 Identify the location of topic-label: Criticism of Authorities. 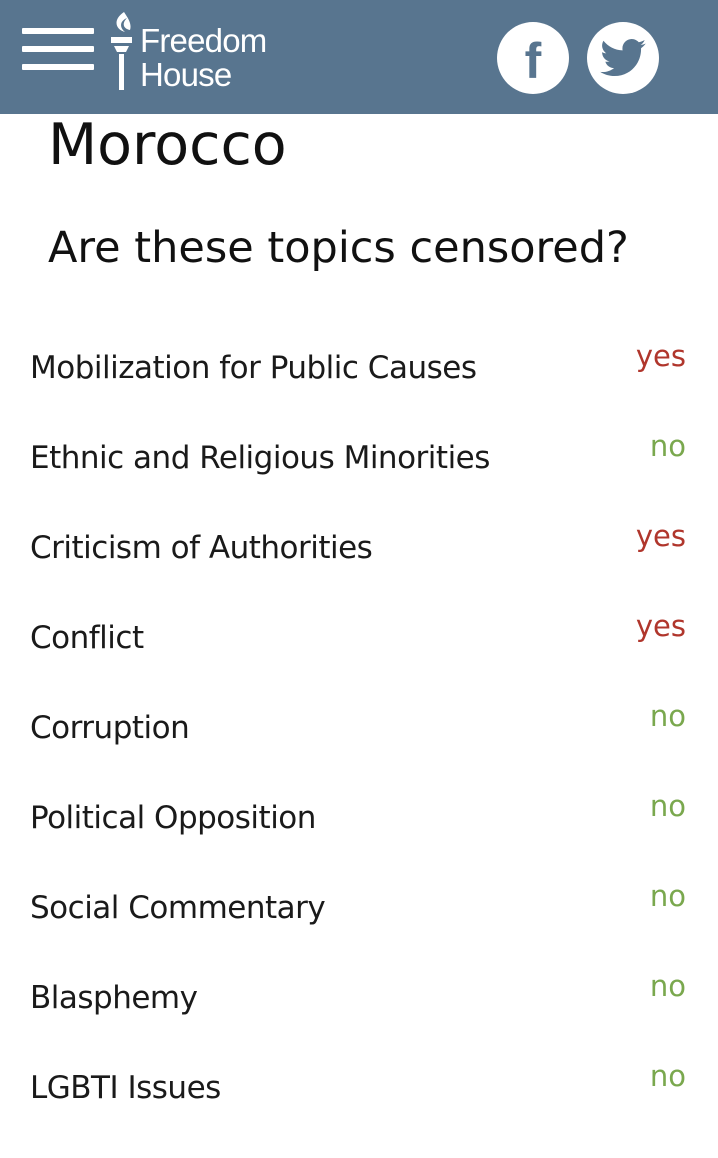
(201, 548).